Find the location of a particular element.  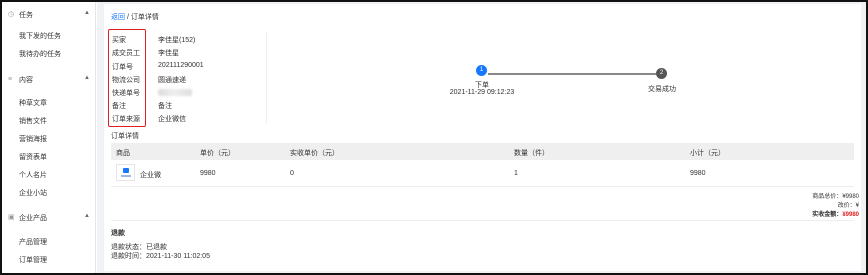

label-logistics: 物流公司 is located at coordinates (126, 80).